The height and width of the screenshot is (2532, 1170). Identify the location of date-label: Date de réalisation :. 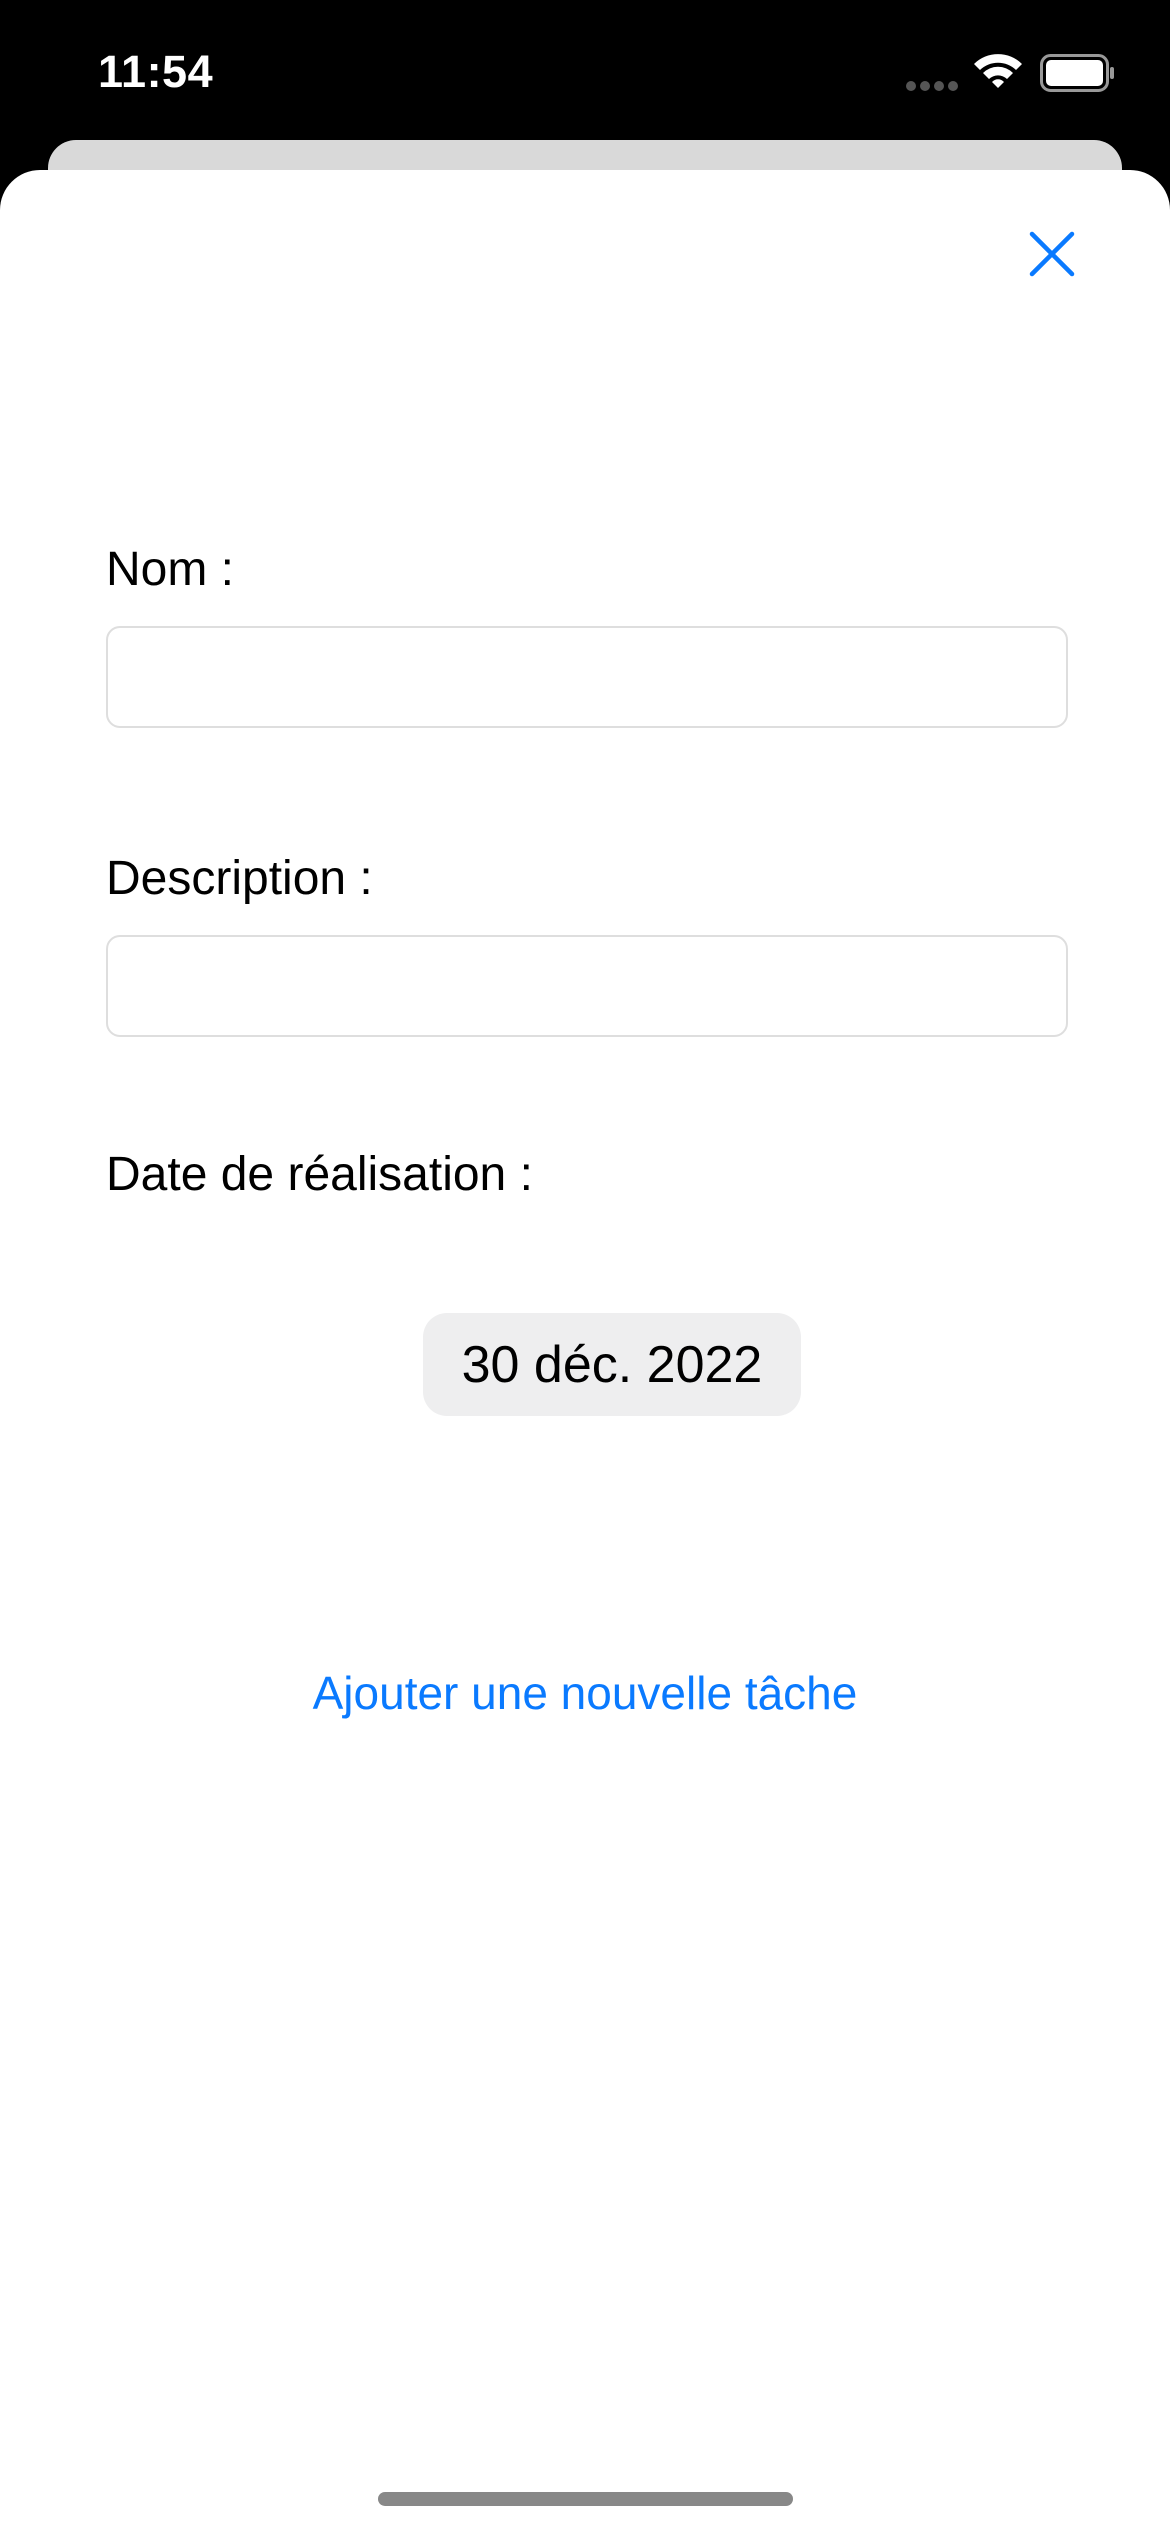
(319, 1174).